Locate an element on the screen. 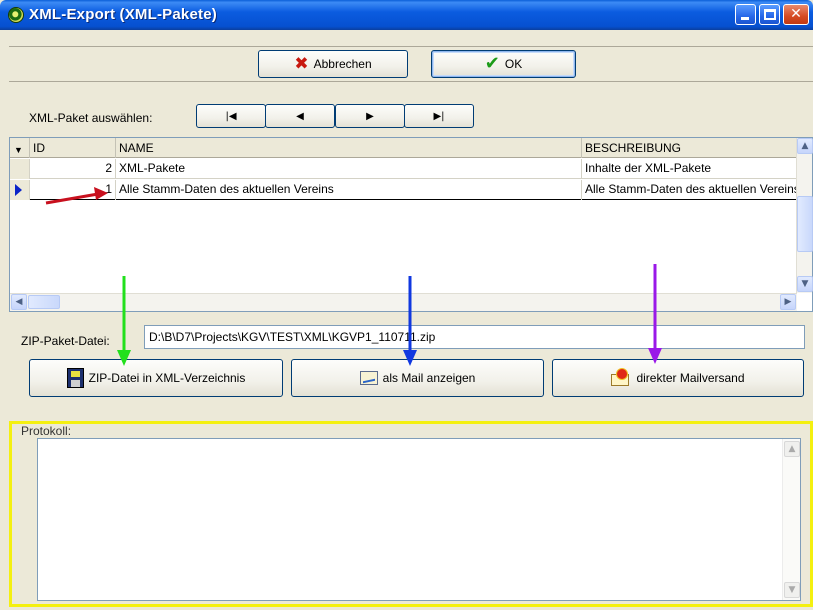  indicator-header: ▼ is located at coordinates (20, 148).